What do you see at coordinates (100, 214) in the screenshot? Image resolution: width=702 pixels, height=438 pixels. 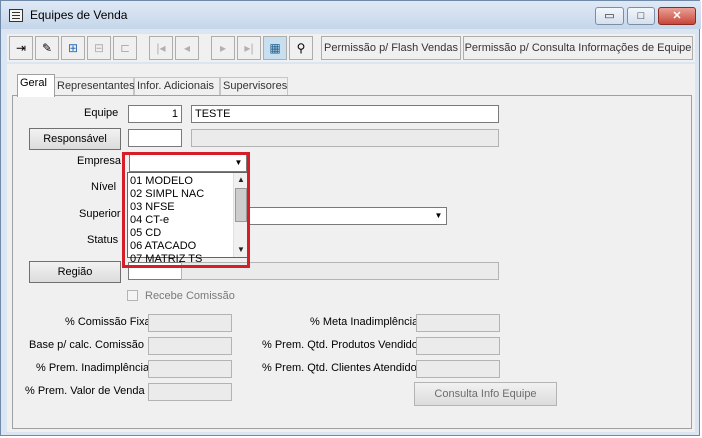 I see `superior-label: Superior` at bounding box center [100, 214].